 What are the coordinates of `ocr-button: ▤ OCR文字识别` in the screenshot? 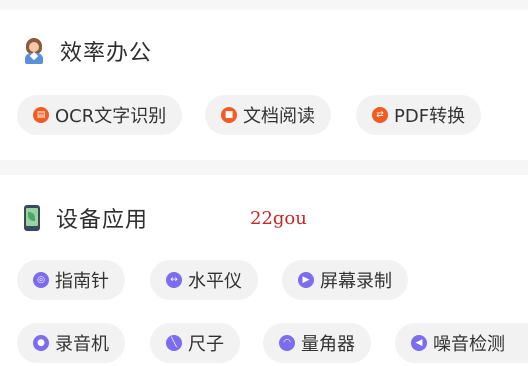 It's located at (100, 115).